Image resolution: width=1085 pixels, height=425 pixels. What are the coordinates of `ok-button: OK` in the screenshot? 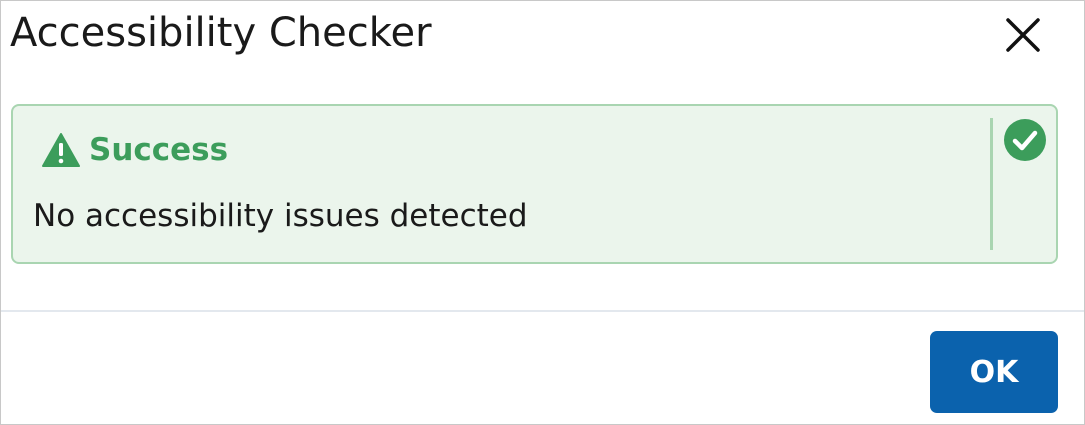 It's located at (994, 372).